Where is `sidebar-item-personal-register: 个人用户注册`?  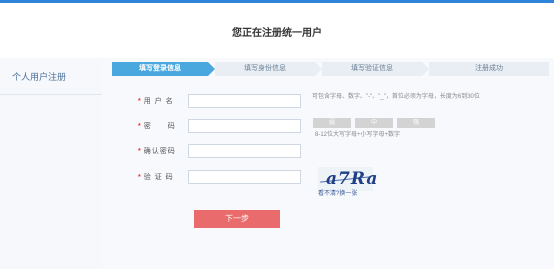 sidebar-item-personal-register: 个人用户注册 is located at coordinates (39, 76).